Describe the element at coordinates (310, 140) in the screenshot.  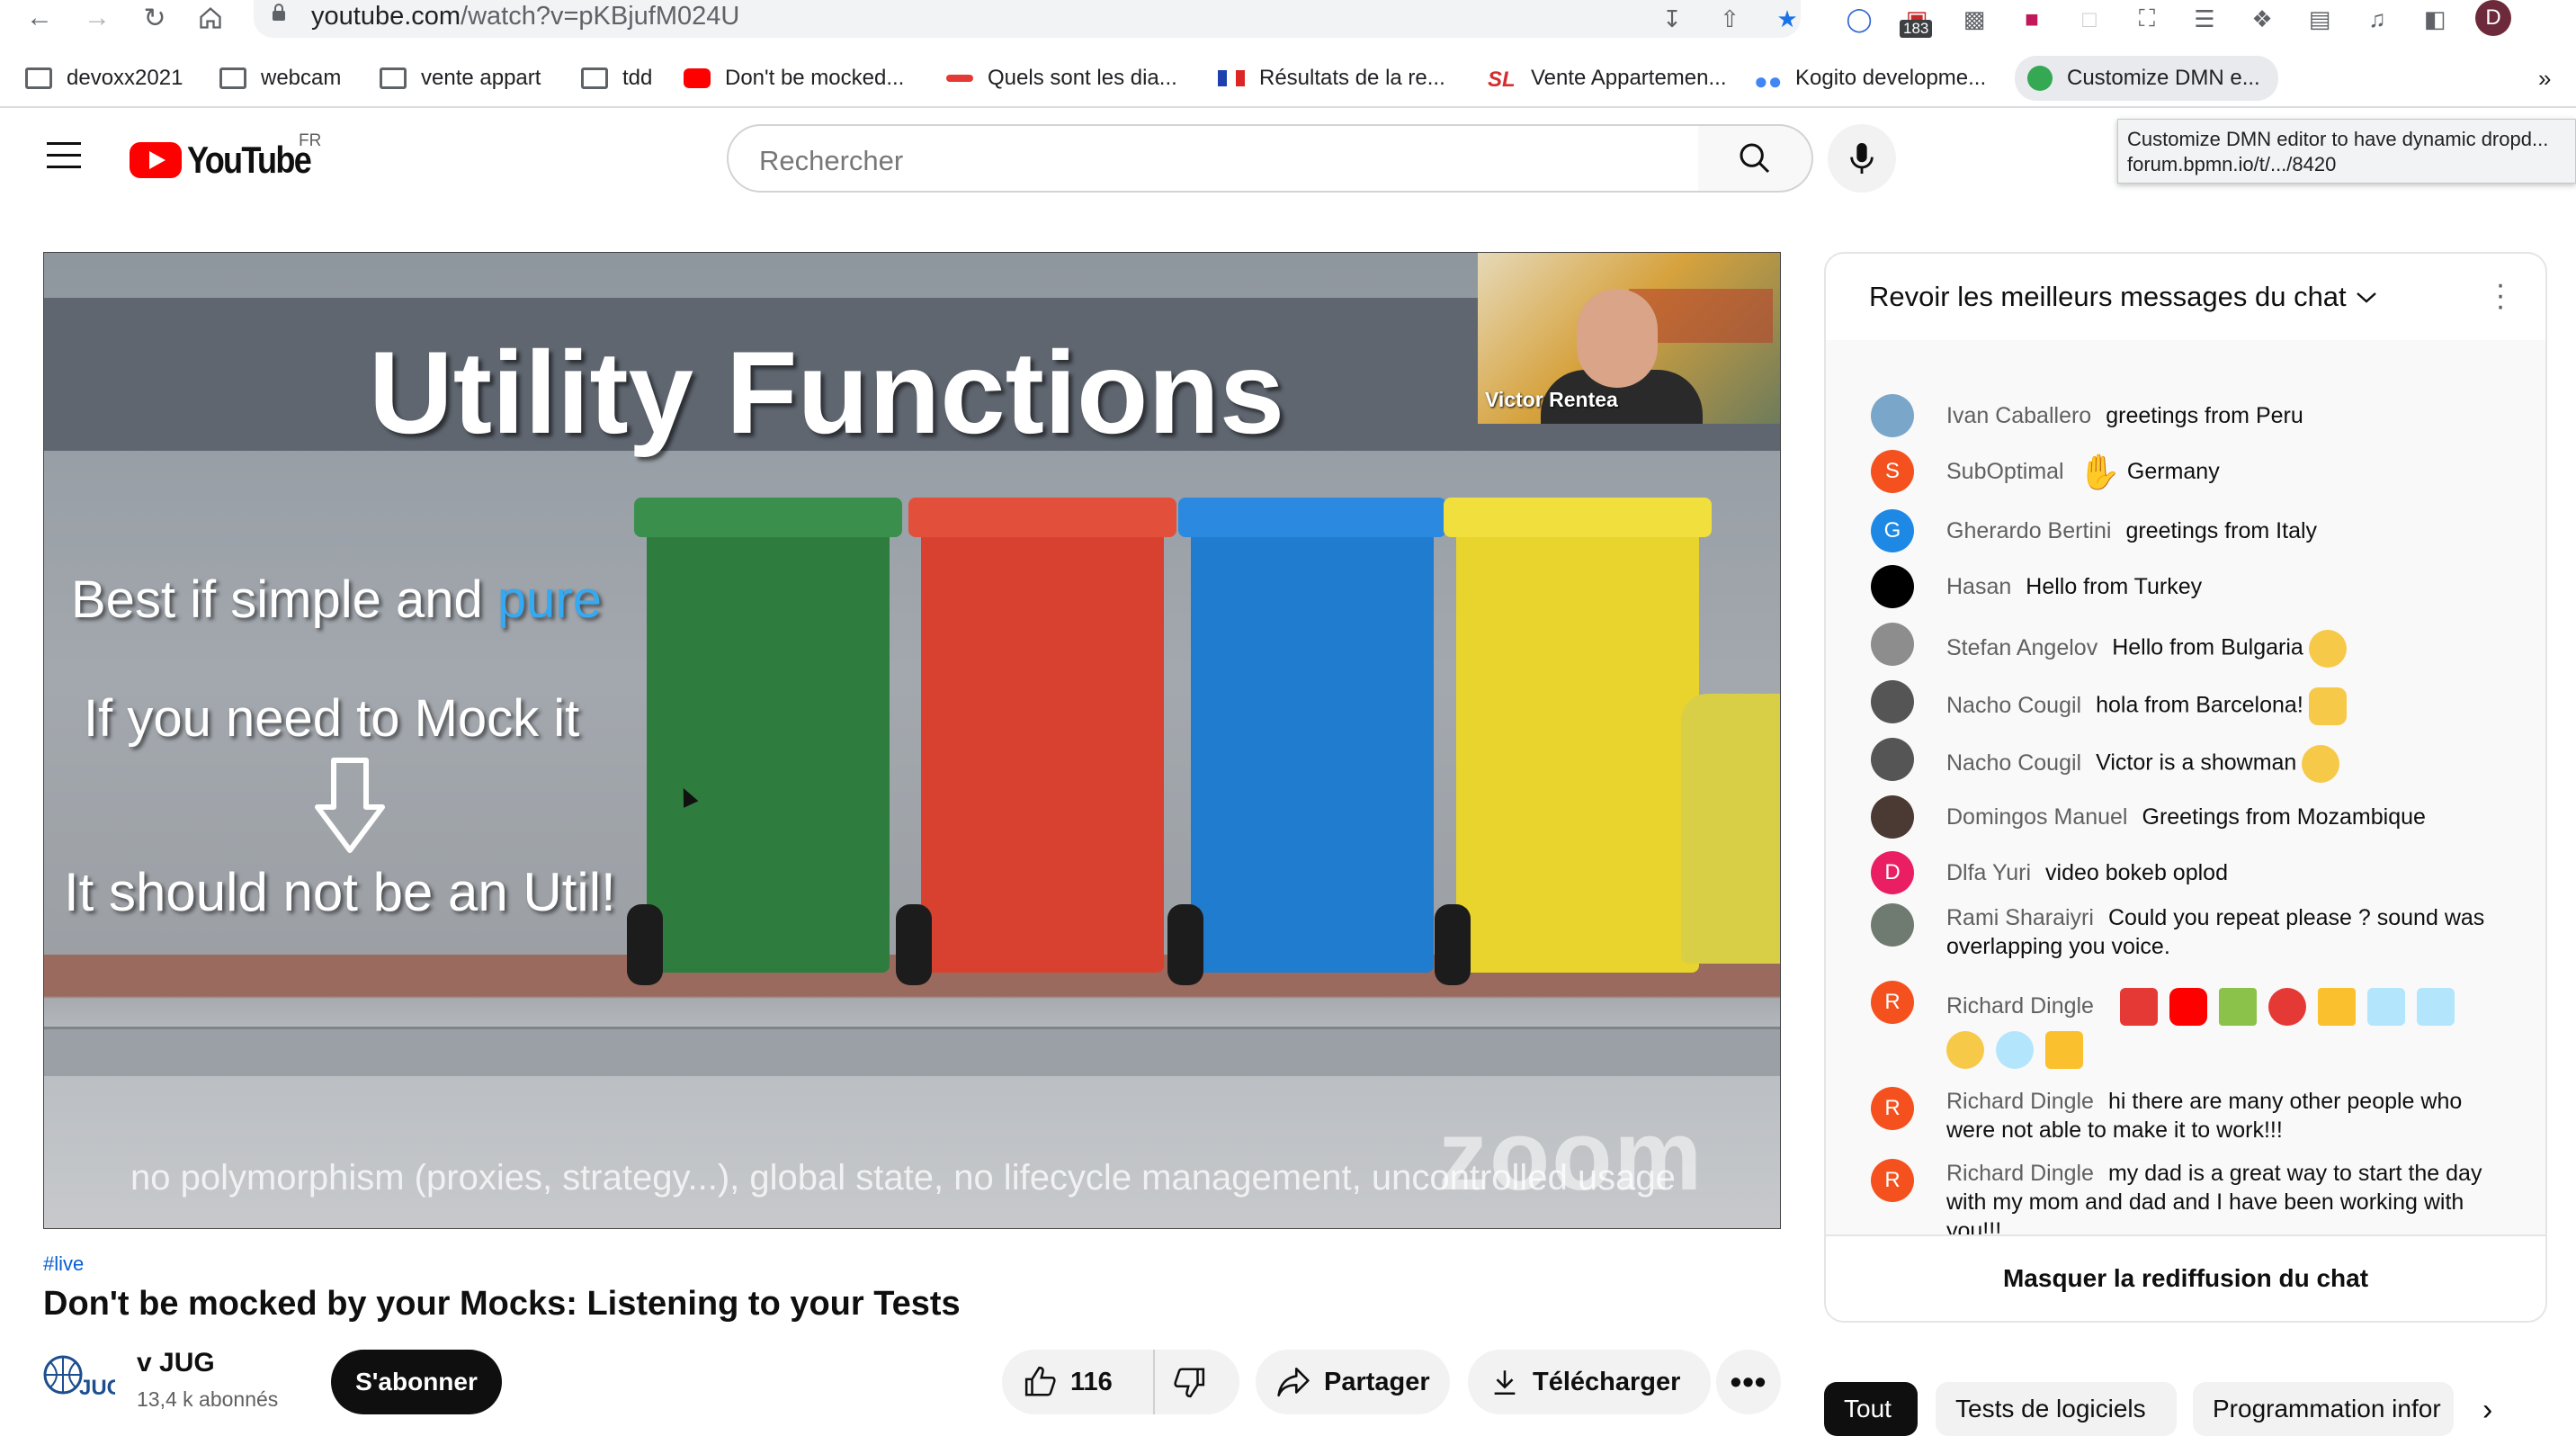
I see `country-code: FR` at that location.